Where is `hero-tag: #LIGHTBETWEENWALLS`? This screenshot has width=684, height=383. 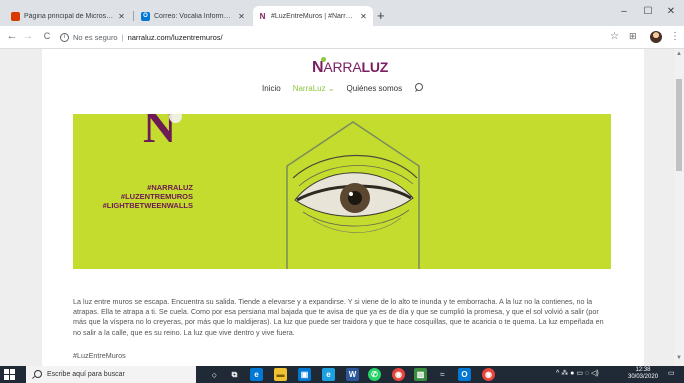 hero-tag: #LIGHTBETWEENWALLS is located at coordinates (147, 205).